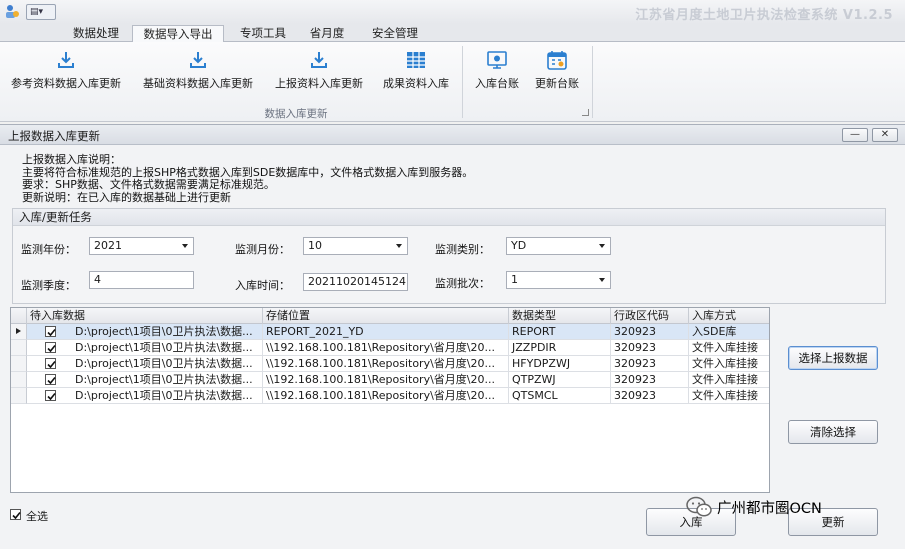  I want to click on select-all-box, so click(15, 514).